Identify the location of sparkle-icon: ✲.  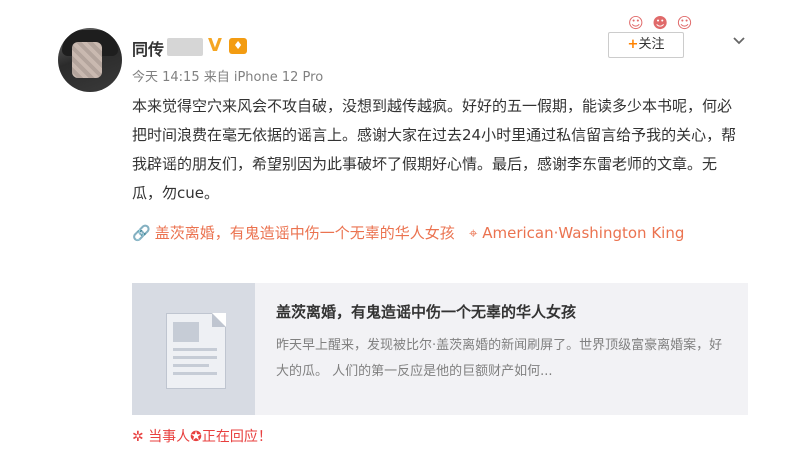
(138, 437).